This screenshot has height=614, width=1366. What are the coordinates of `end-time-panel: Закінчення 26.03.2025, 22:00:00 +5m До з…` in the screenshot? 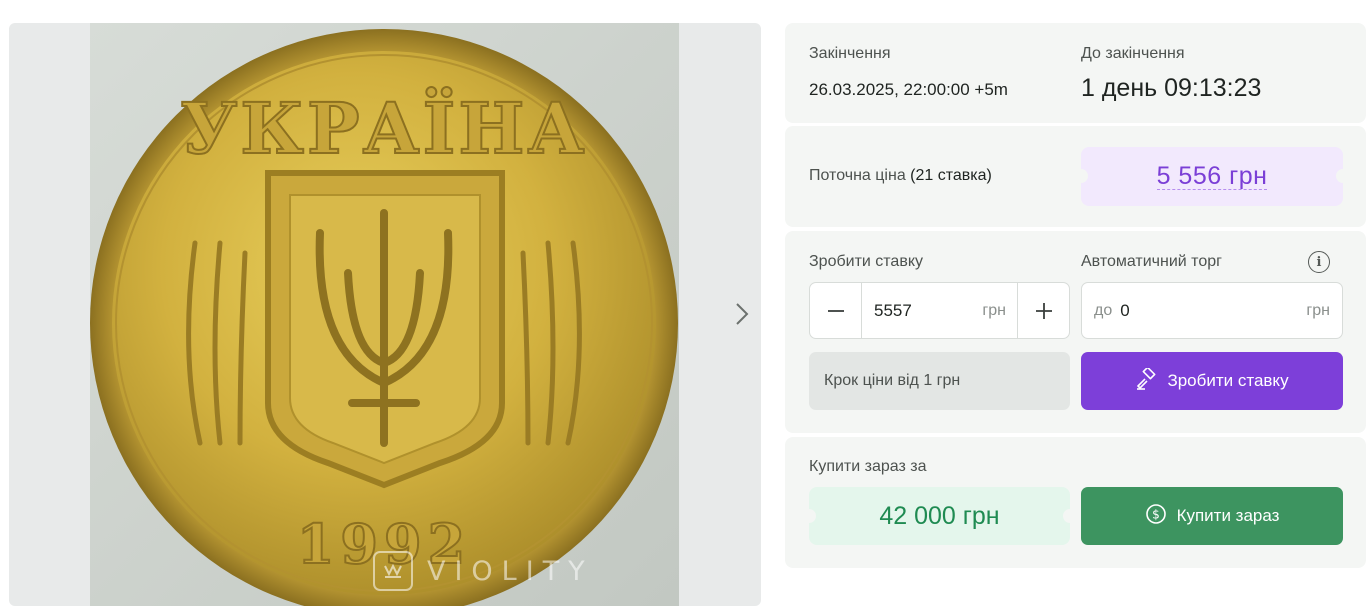 It's located at (1075, 73).